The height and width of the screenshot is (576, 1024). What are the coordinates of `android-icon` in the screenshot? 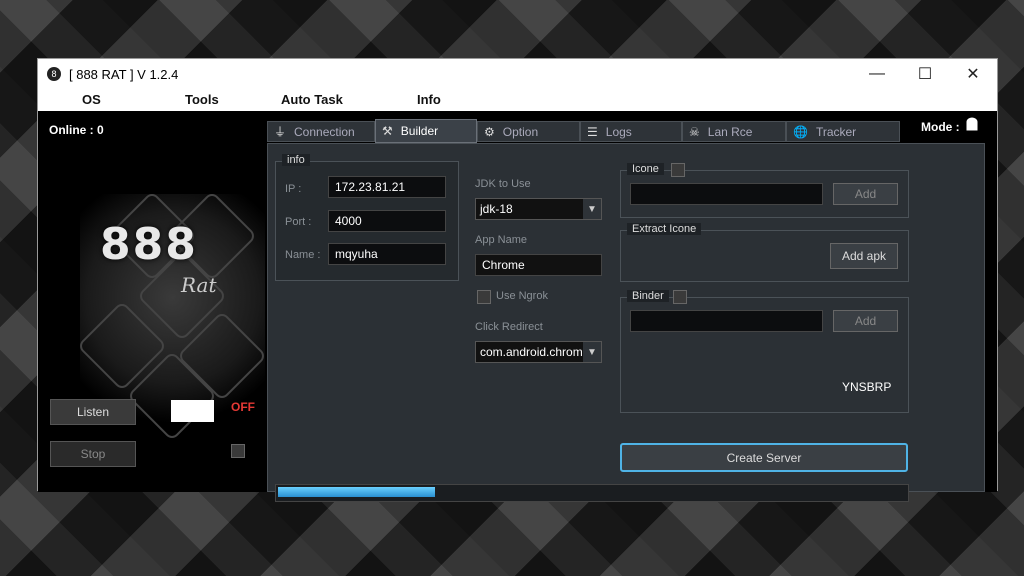 It's located at (972, 127).